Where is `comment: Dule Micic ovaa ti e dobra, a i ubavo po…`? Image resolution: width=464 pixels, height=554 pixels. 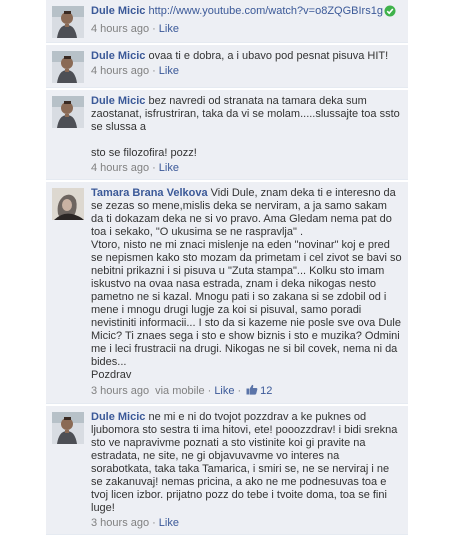 comment: Dule Micic ovaa ti e dobra, a i ubavo po… is located at coordinates (227, 66).